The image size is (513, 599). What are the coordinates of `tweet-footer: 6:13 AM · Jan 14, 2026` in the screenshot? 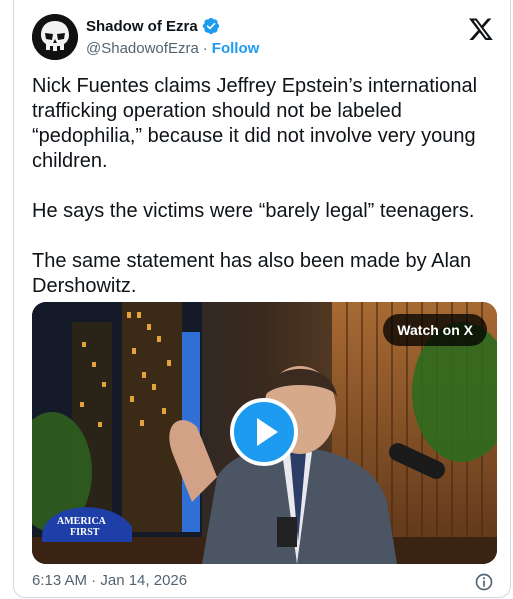 It's located at (264, 583).